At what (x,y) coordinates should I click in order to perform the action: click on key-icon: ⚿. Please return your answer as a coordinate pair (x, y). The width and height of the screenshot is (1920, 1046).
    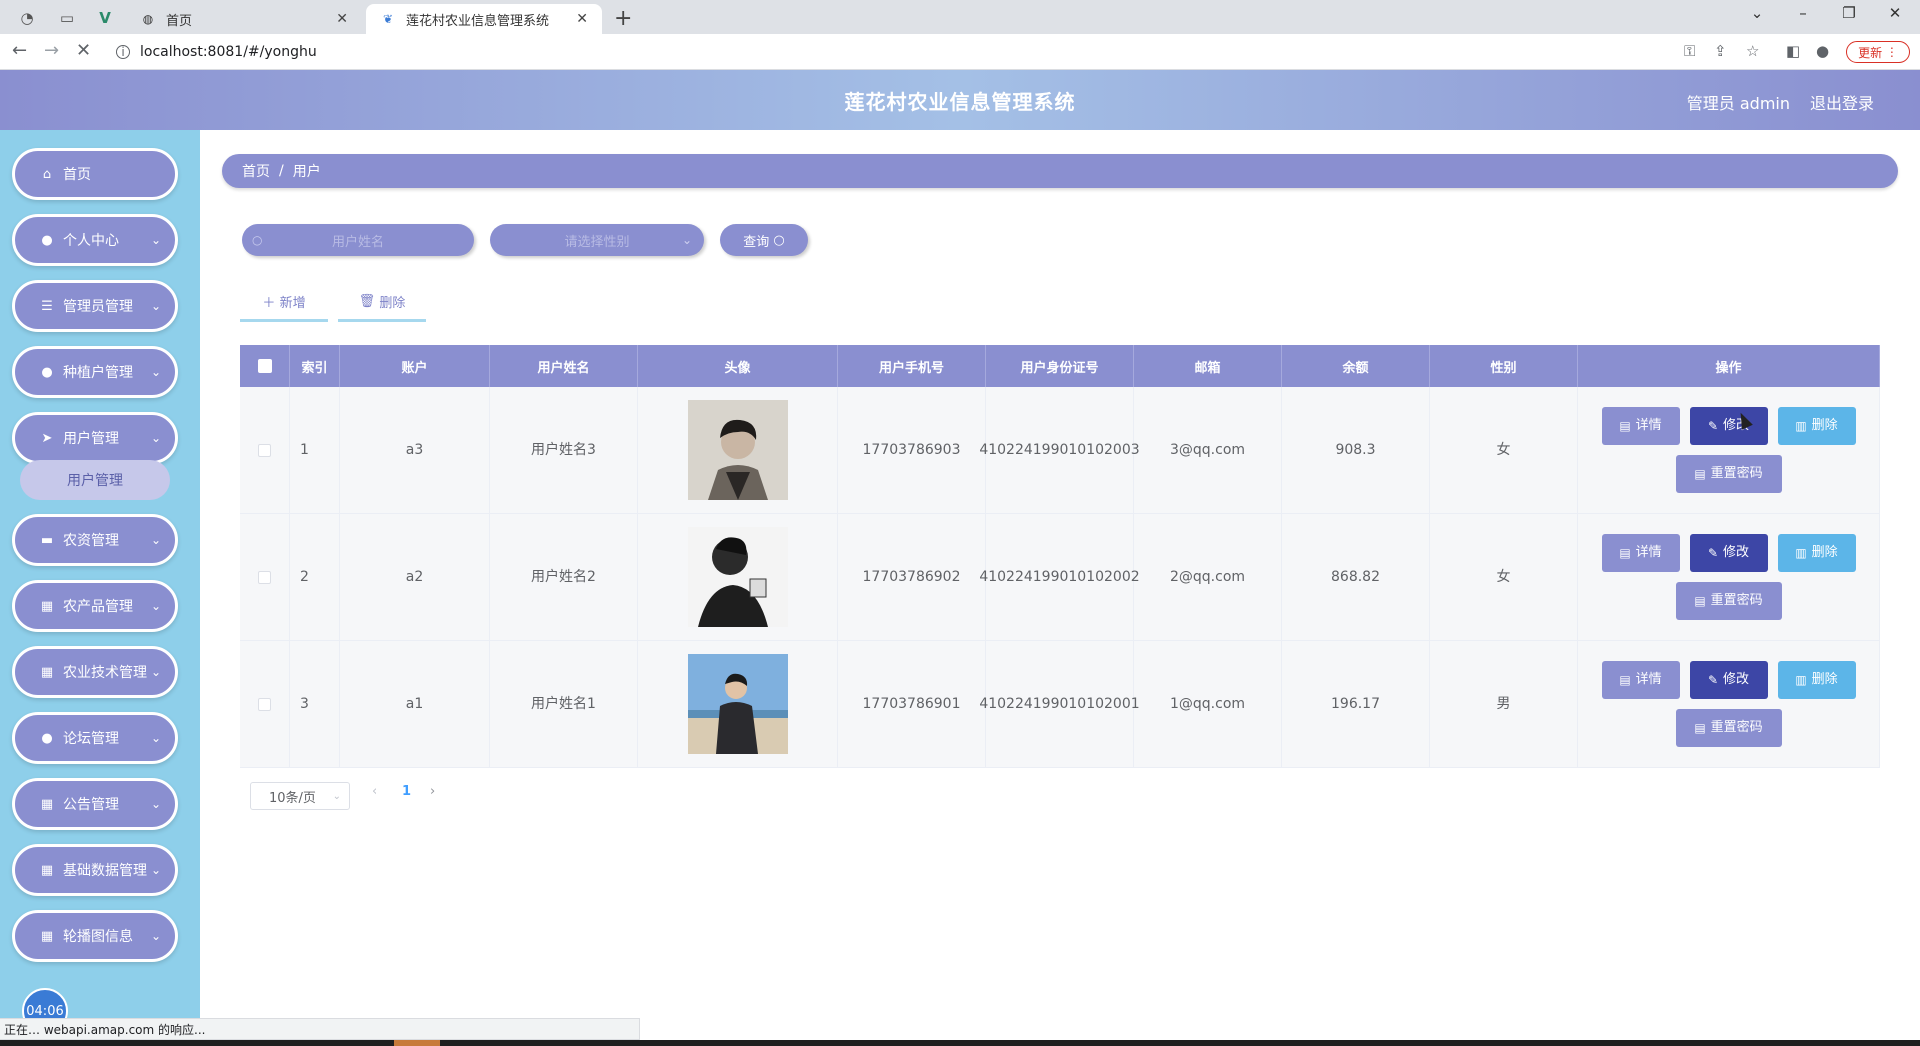
    Looking at the image, I should click on (1689, 51).